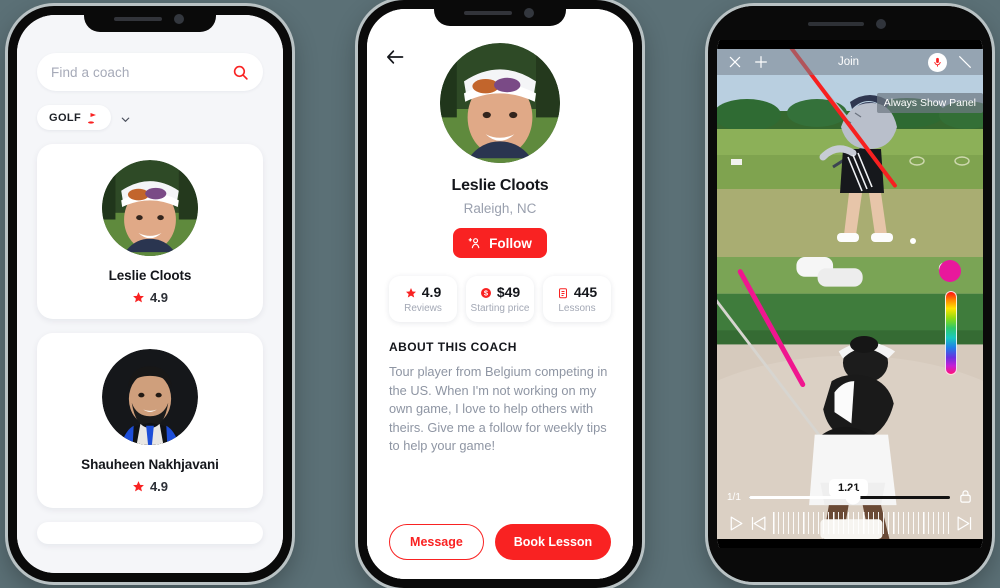 This screenshot has width=1000, height=588. What do you see at coordinates (761, 62) in the screenshot?
I see `plus-icon` at bounding box center [761, 62].